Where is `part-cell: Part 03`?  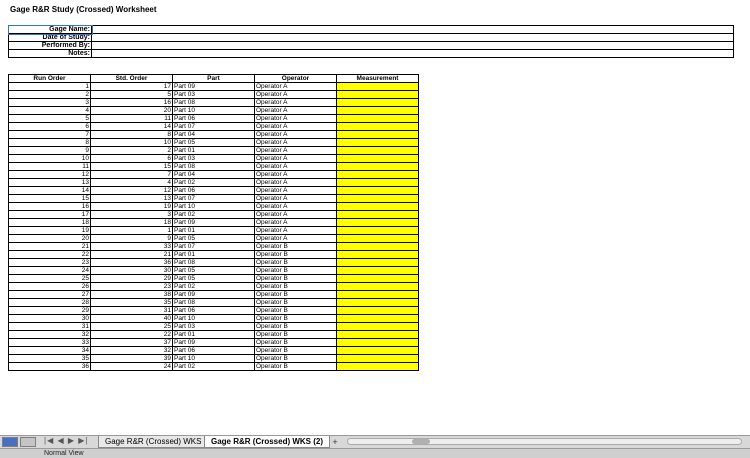 part-cell: Part 03 is located at coordinates (213, 326).